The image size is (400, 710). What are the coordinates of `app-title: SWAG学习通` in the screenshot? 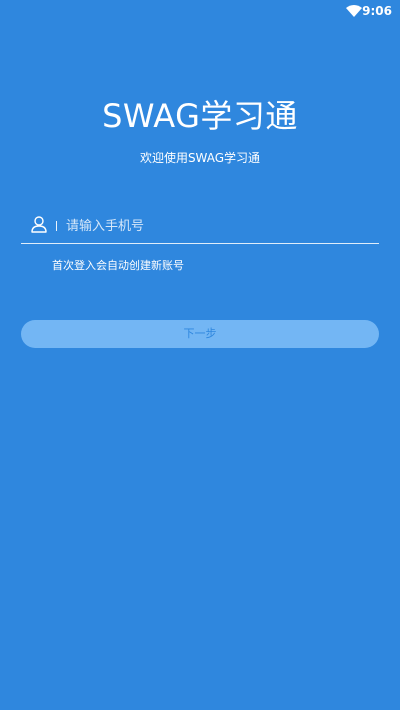 It's located at (200, 116).